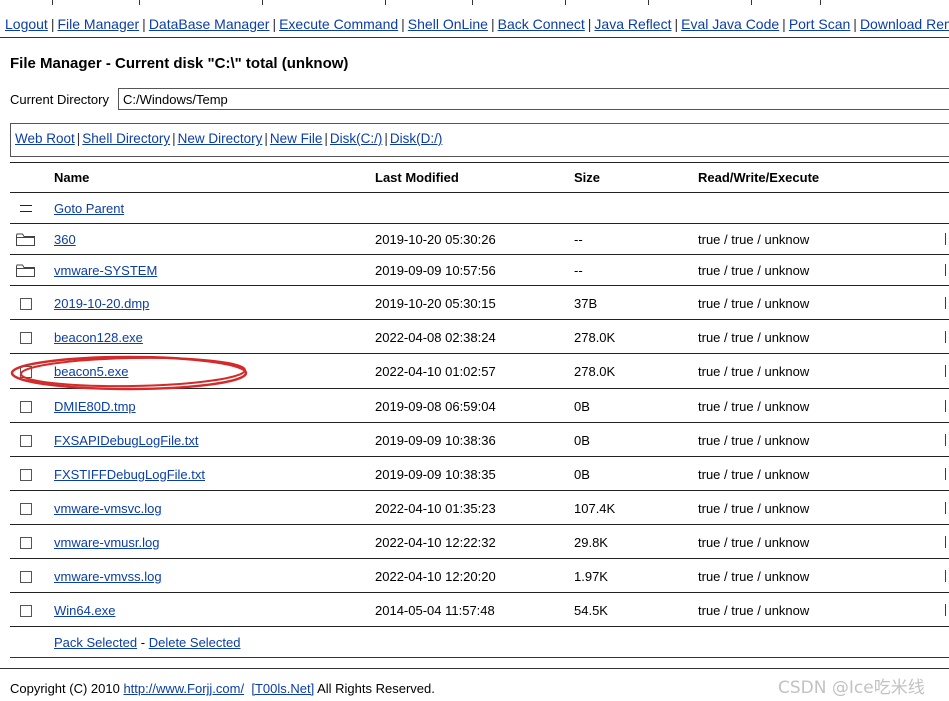  What do you see at coordinates (632, 24) in the screenshot?
I see `nav-java-reflect: Java Reflect` at bounding box center [632, 24].